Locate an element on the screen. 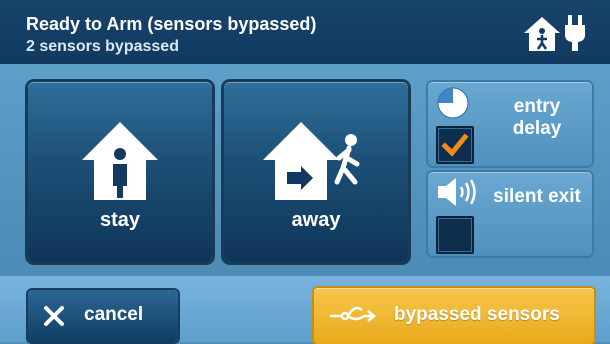 The image size is (610, 344). status-title: Ready to Arm (sensors bypassed) is located at coordinates (171, 24).